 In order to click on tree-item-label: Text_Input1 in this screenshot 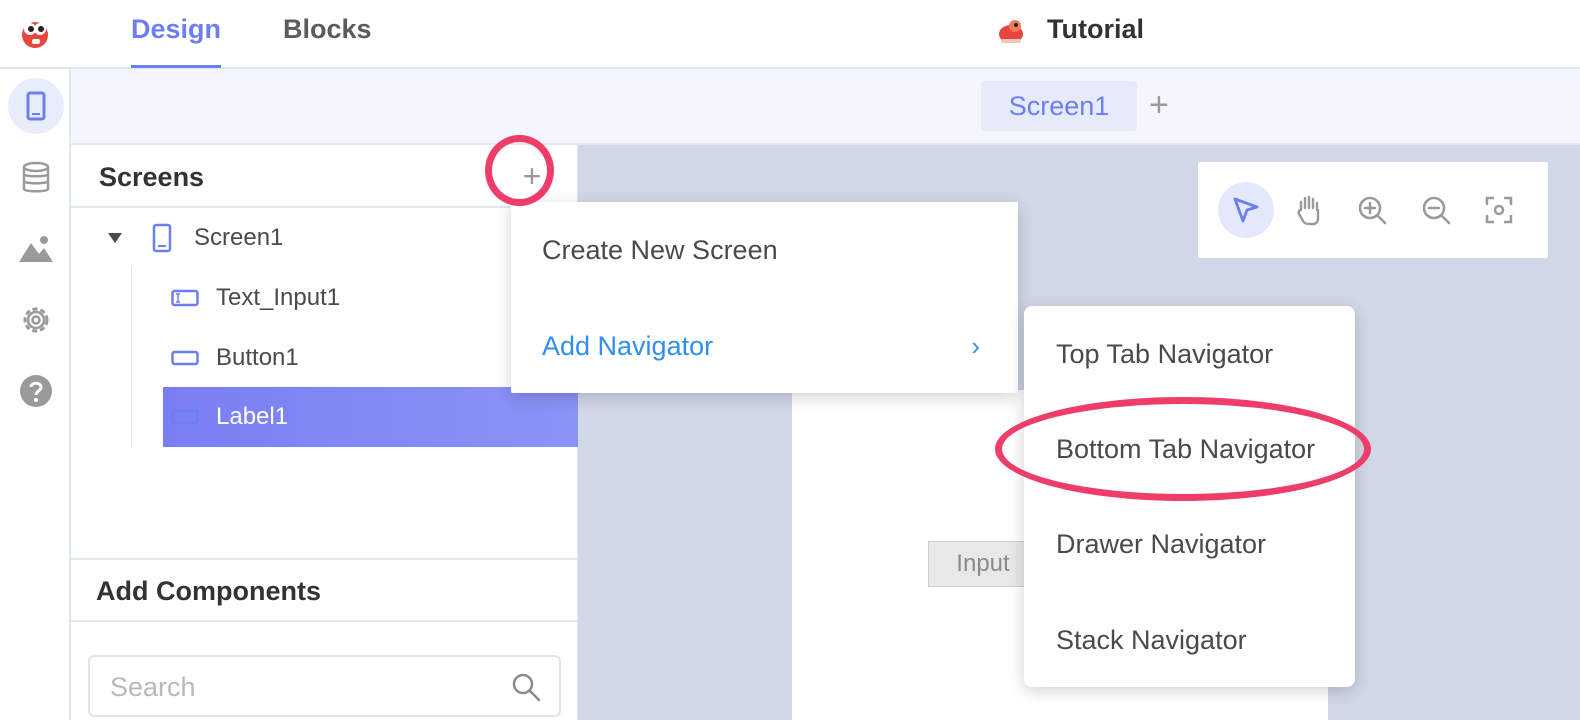, I will do `click(278, 297)`.